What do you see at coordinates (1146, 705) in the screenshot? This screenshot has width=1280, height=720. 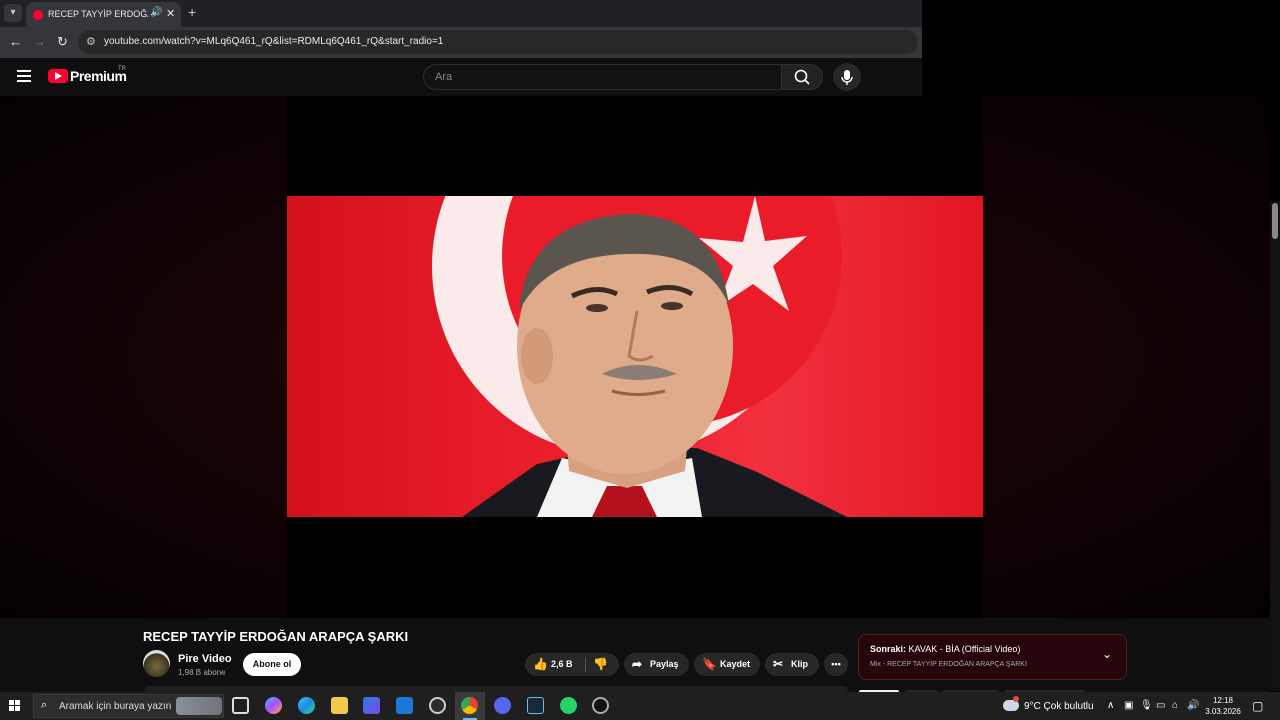 I see `microphone-icon: 🎙` at bounding box center [1146, 705].